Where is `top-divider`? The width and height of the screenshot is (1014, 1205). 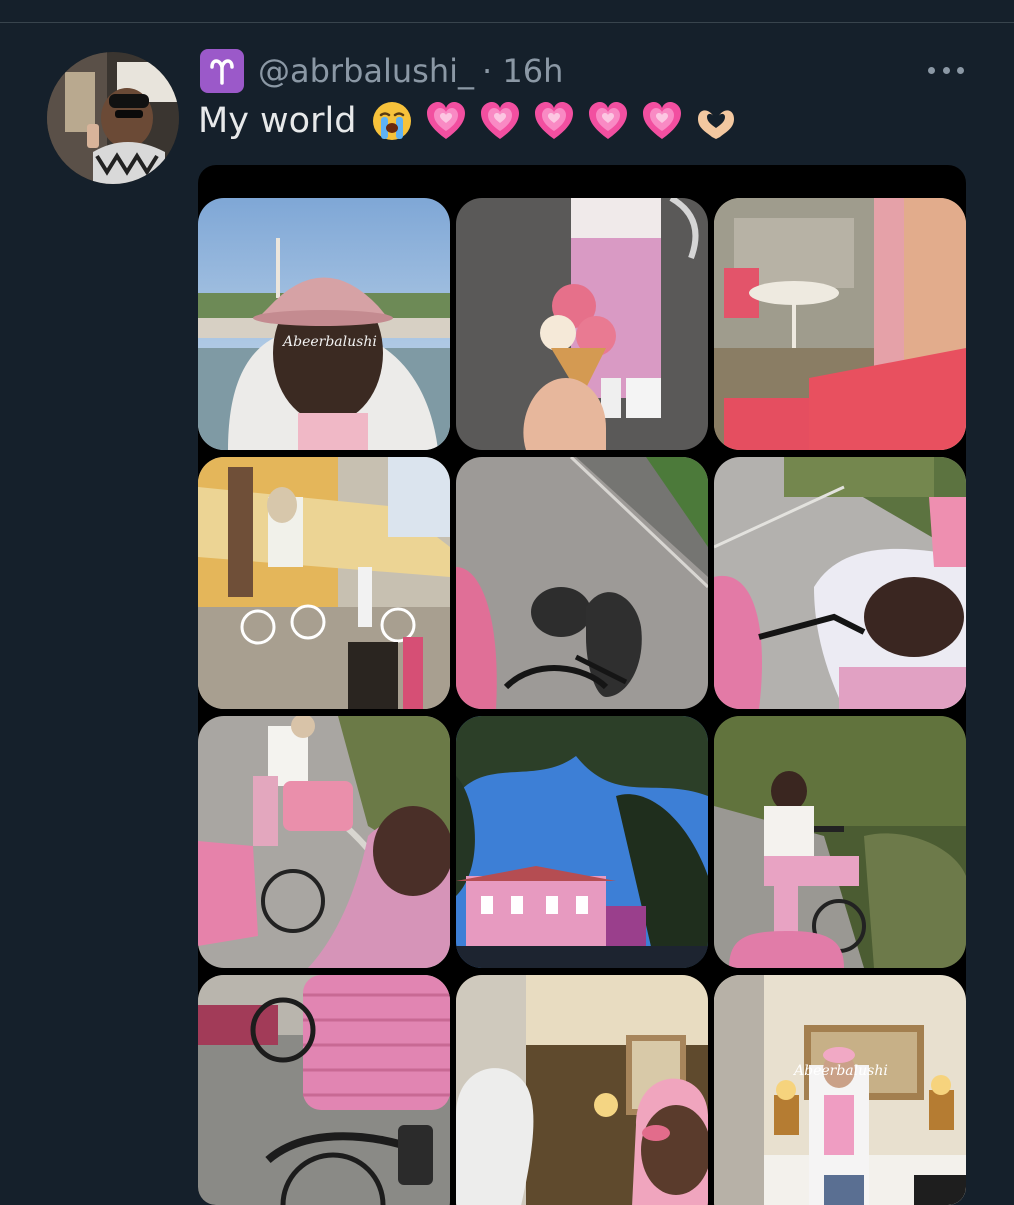 top-divider is located at coordinates (507, 22).